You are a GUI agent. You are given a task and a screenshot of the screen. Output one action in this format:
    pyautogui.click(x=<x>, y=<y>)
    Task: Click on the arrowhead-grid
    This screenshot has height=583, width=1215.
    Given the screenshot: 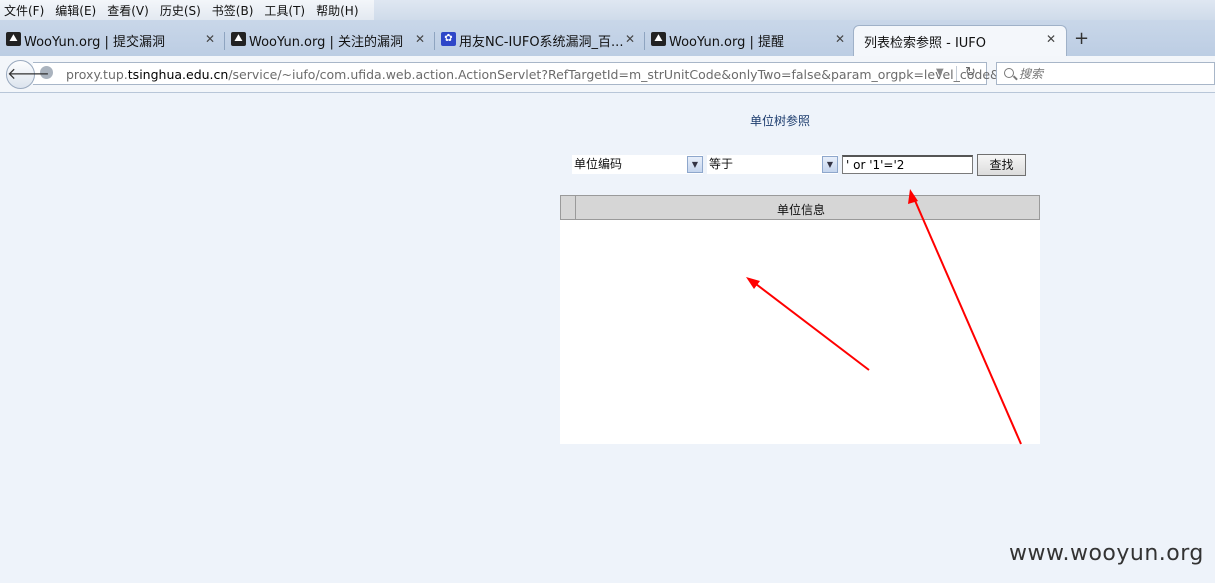 What is the action you would take?
    pyautogui.click(x=753, y=283)
    